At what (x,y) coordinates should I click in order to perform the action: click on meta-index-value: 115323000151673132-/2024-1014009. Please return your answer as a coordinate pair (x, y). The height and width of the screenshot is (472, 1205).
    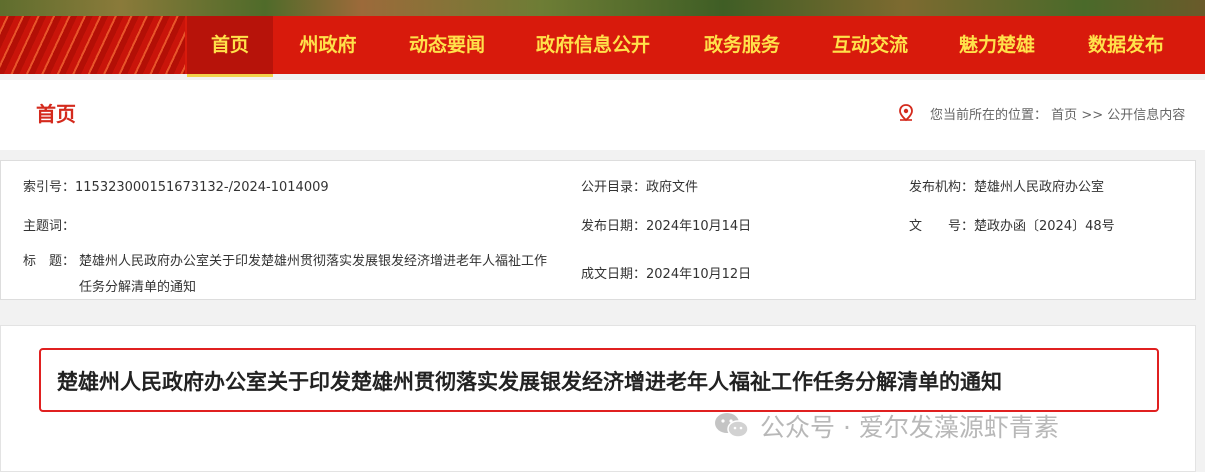
    Looking at the image, I should click on (202, 187).